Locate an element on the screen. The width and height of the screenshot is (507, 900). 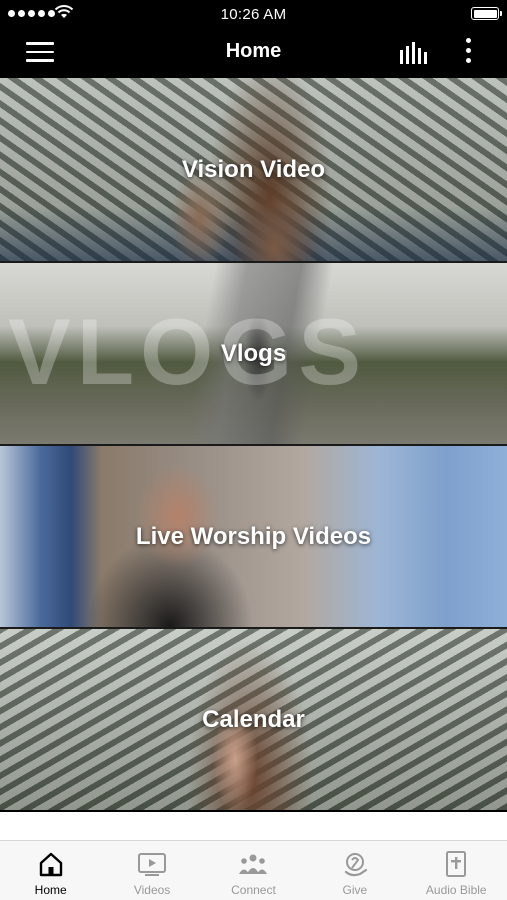
tab-videos: Videos is located at coordinates (152, 869).